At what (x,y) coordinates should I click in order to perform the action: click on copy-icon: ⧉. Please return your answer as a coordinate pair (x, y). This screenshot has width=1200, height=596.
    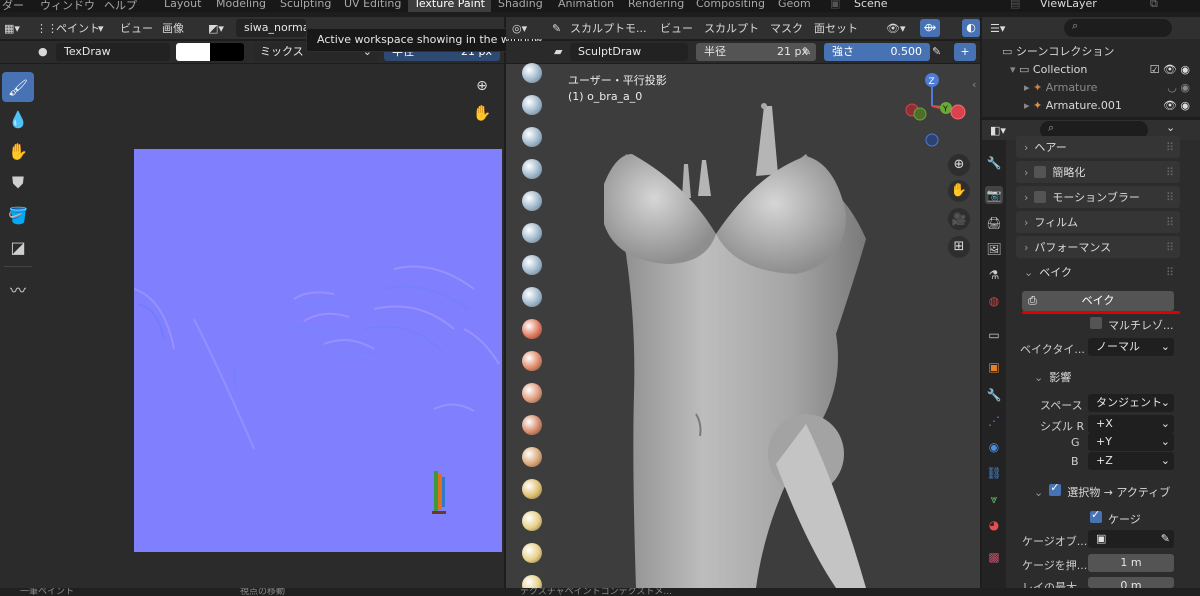
    Looking at the image, I should click on (1154, 5).